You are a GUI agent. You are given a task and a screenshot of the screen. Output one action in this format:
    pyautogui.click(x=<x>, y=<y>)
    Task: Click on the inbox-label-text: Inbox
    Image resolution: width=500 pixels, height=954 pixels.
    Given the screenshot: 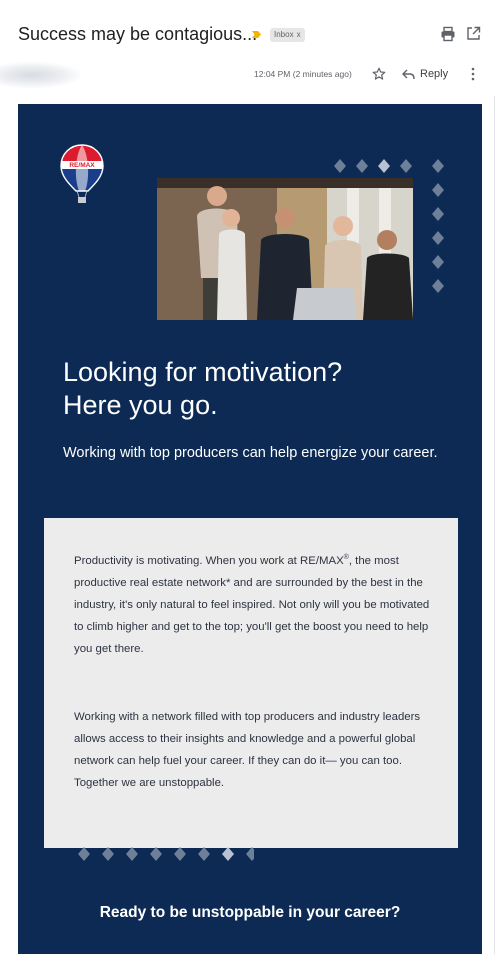 What is the action you would take?
    pyautogui.click(x=284, y=34)
    